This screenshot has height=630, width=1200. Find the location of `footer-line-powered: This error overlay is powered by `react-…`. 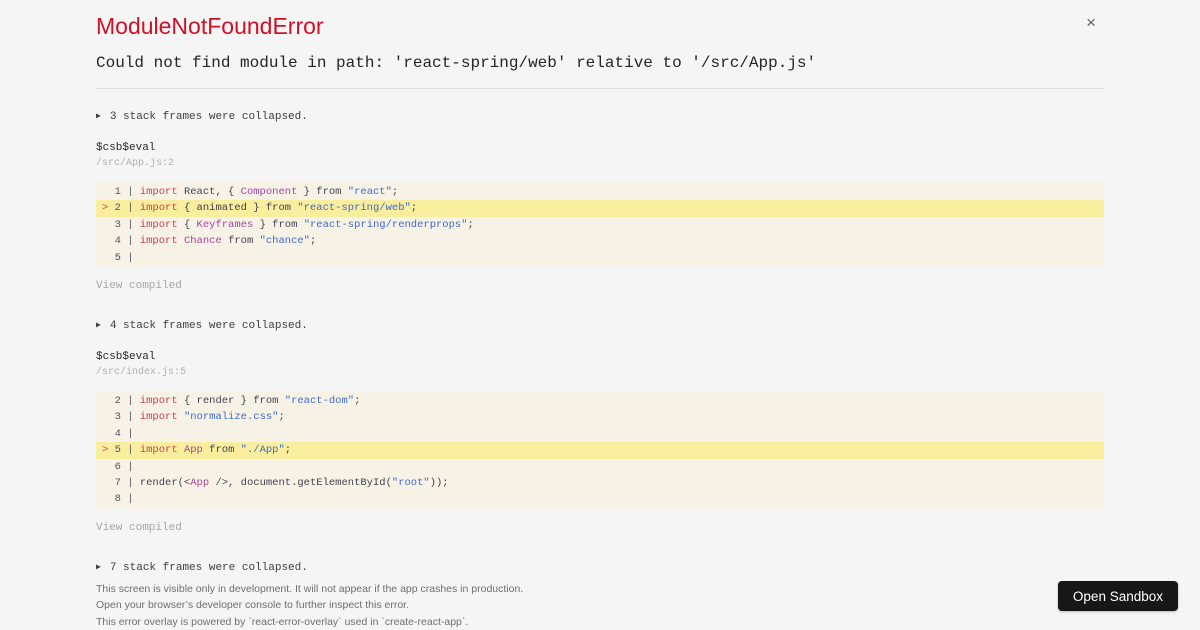

footer-line-powered: This error overlay is powered by `react-… is located at coordinates (282, 621).